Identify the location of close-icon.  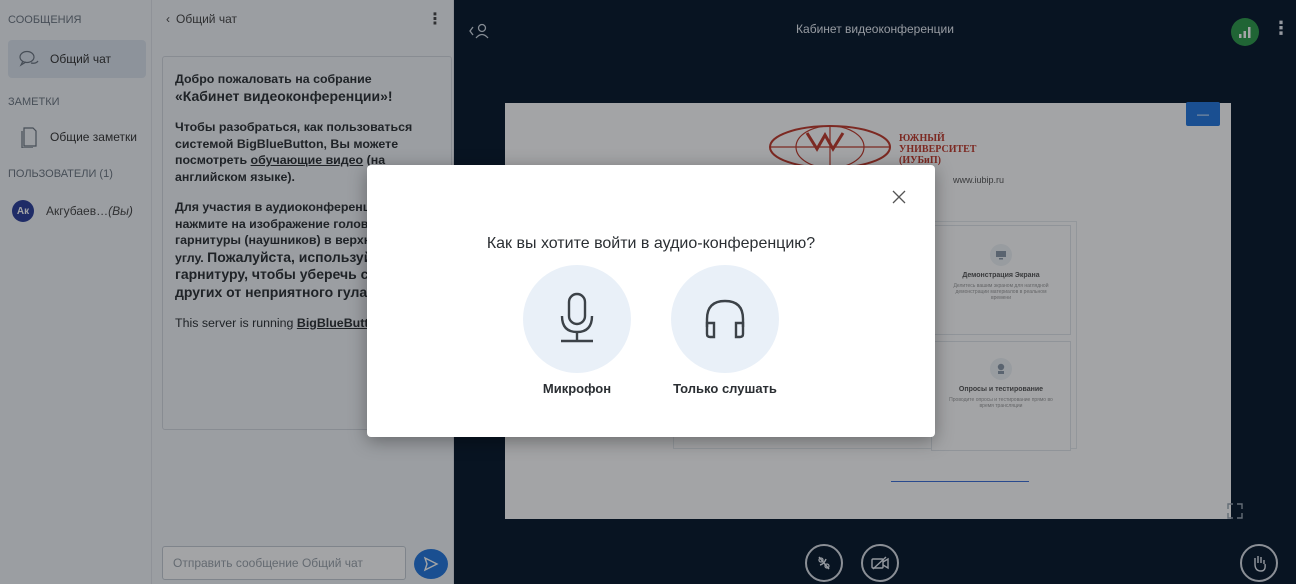
(899, 197).